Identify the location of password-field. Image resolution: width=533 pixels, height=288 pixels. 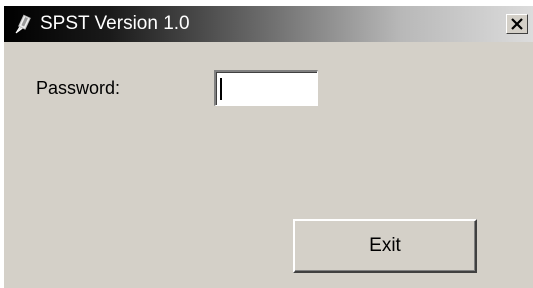
(266, 88).